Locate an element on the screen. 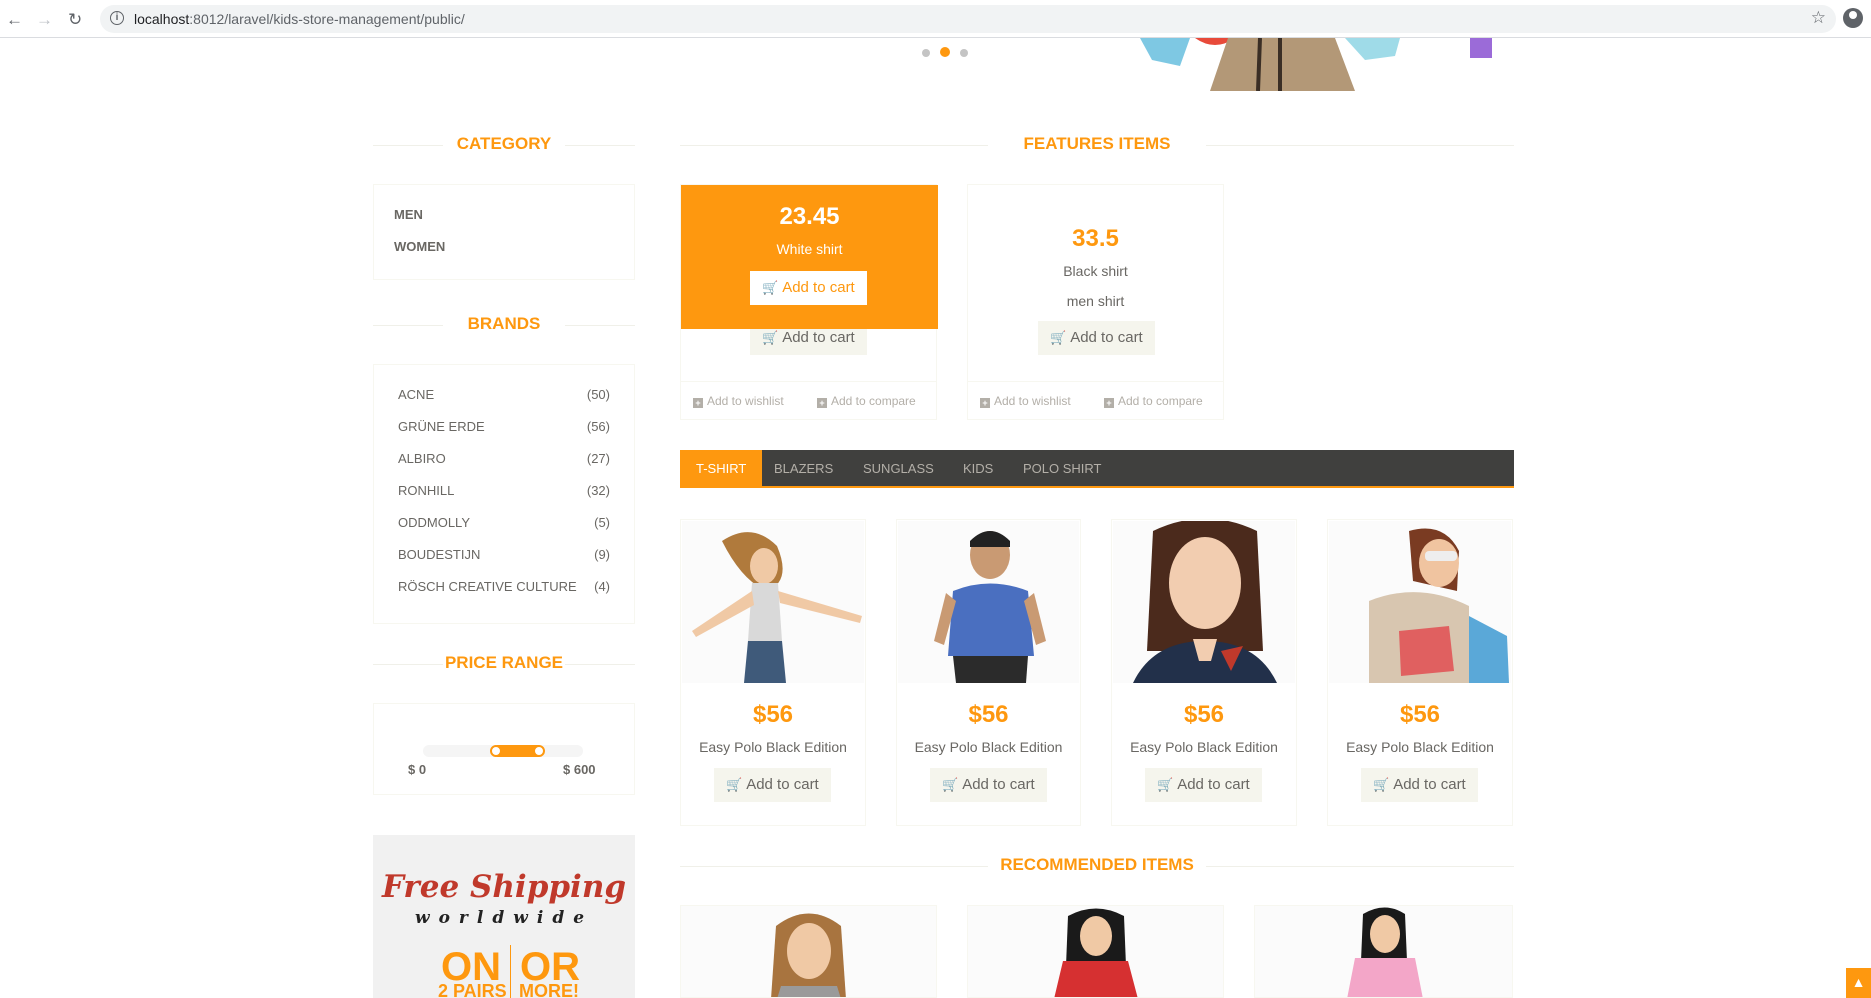 Image resolution: width=1871 pixels, height=998 pixels. free-shipping-heading: Free Shipping is located at coordinates (504, 887).